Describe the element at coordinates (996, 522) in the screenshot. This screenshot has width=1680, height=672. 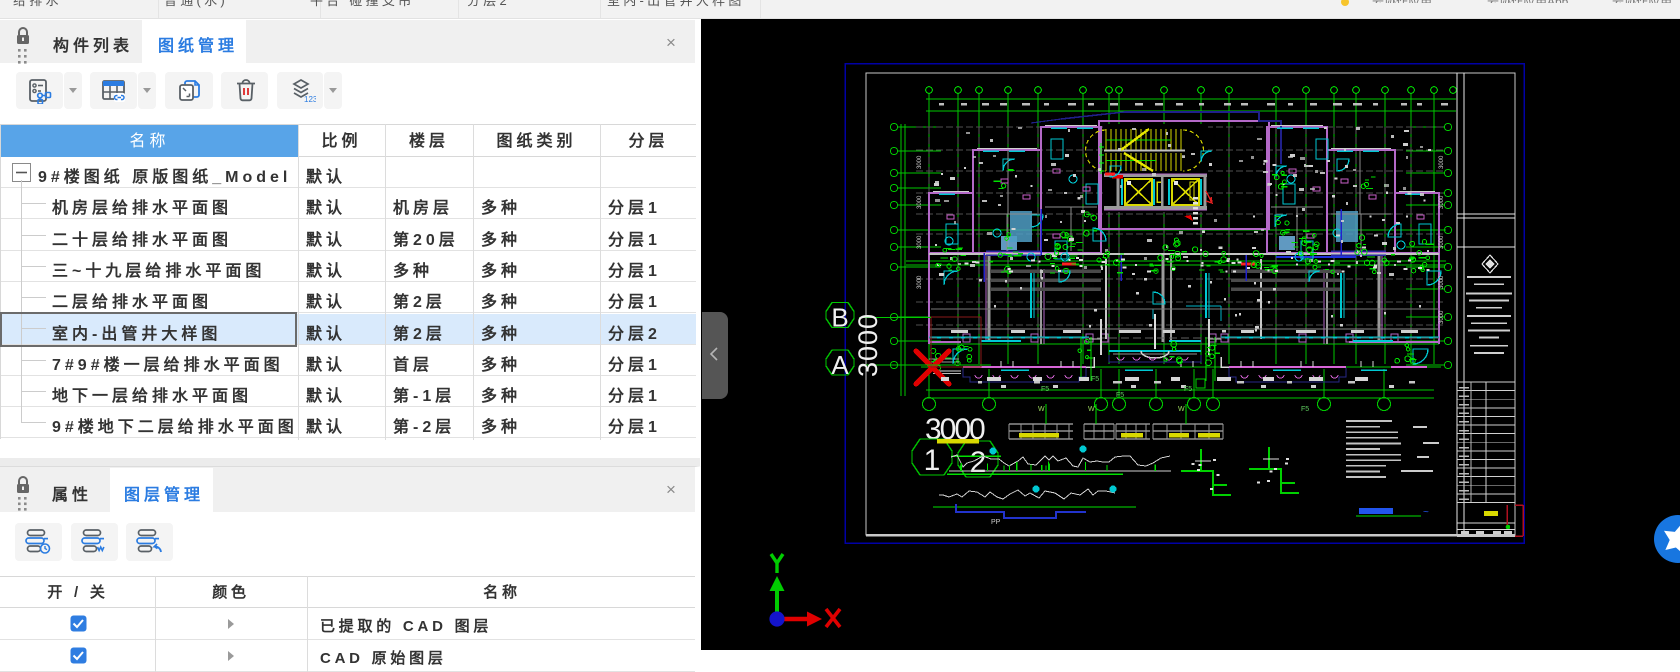
I see `svg-text: PP` at that location.